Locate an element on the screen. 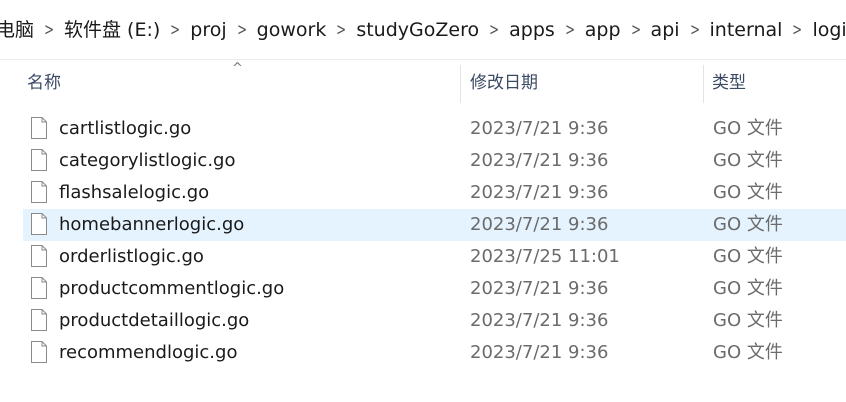  column-headers: ^ 名称 修改日期 类型 is located at coordinates (423, 83).